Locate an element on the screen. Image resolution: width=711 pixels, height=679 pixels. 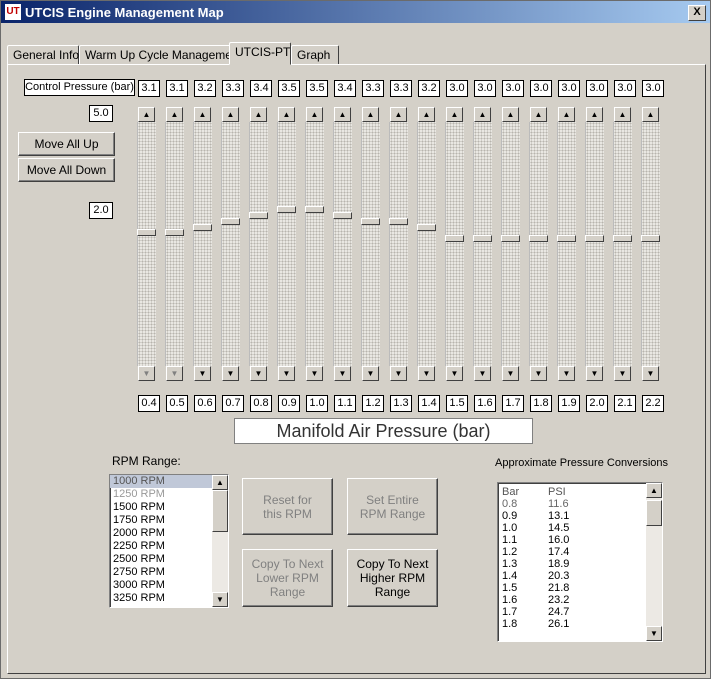
rpm-range-item: 2250 RPM is located at coordinates (169, 546).